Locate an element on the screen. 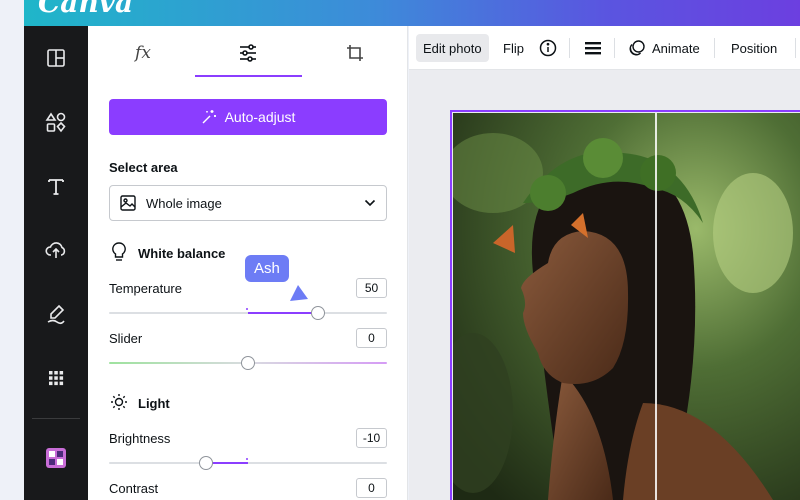  top-brand-bar: Canva is located at coordinates (412, 13).